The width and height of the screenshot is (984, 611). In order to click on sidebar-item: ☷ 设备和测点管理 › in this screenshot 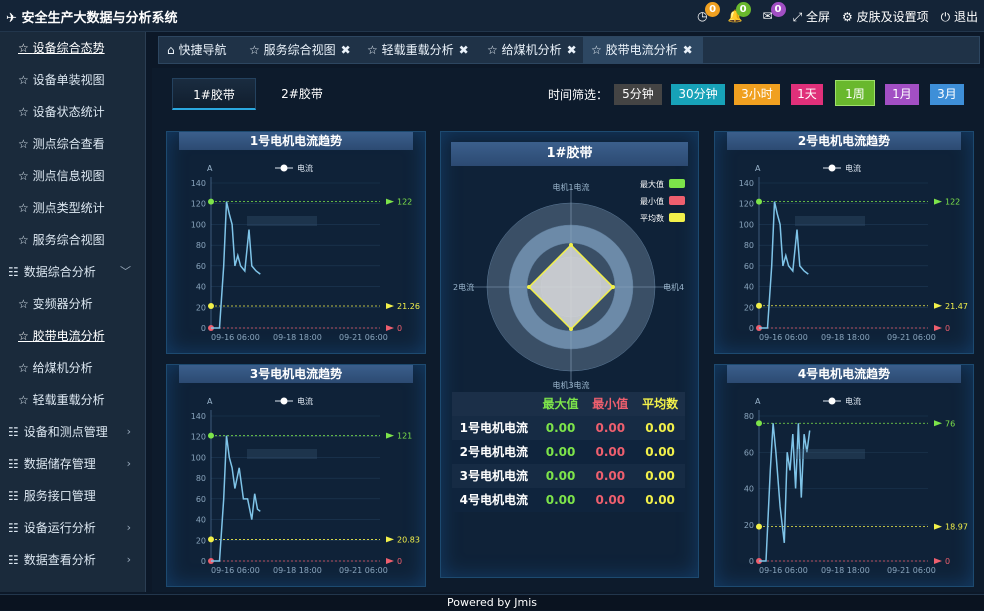, I will do `click(72, 432)`.